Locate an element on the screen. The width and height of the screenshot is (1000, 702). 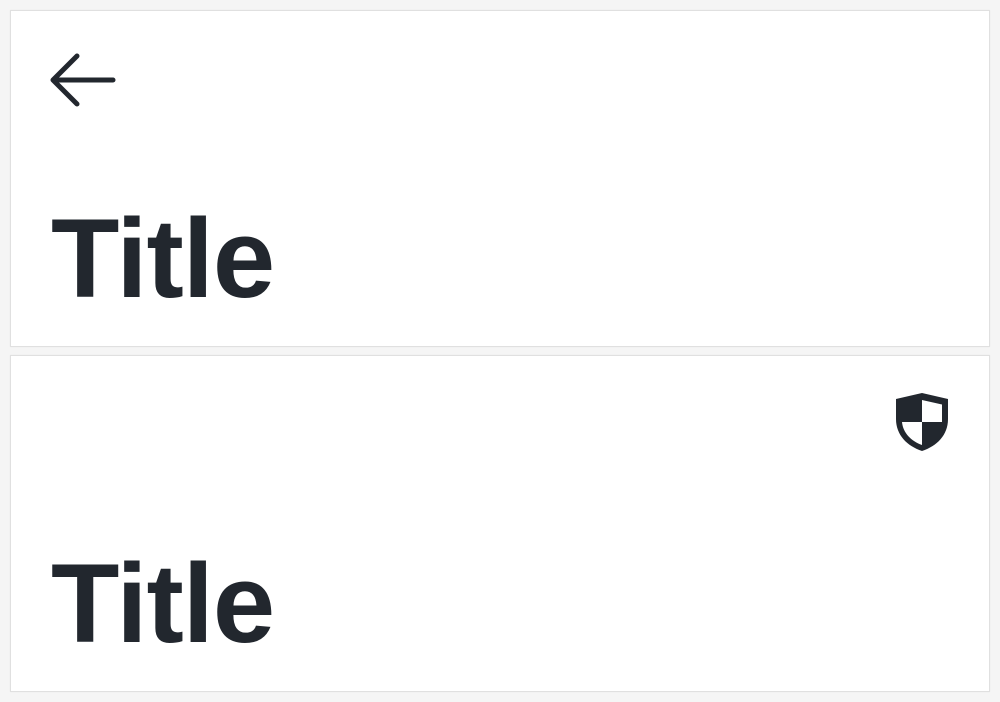
shield-button is located at coordinates (922, 424).